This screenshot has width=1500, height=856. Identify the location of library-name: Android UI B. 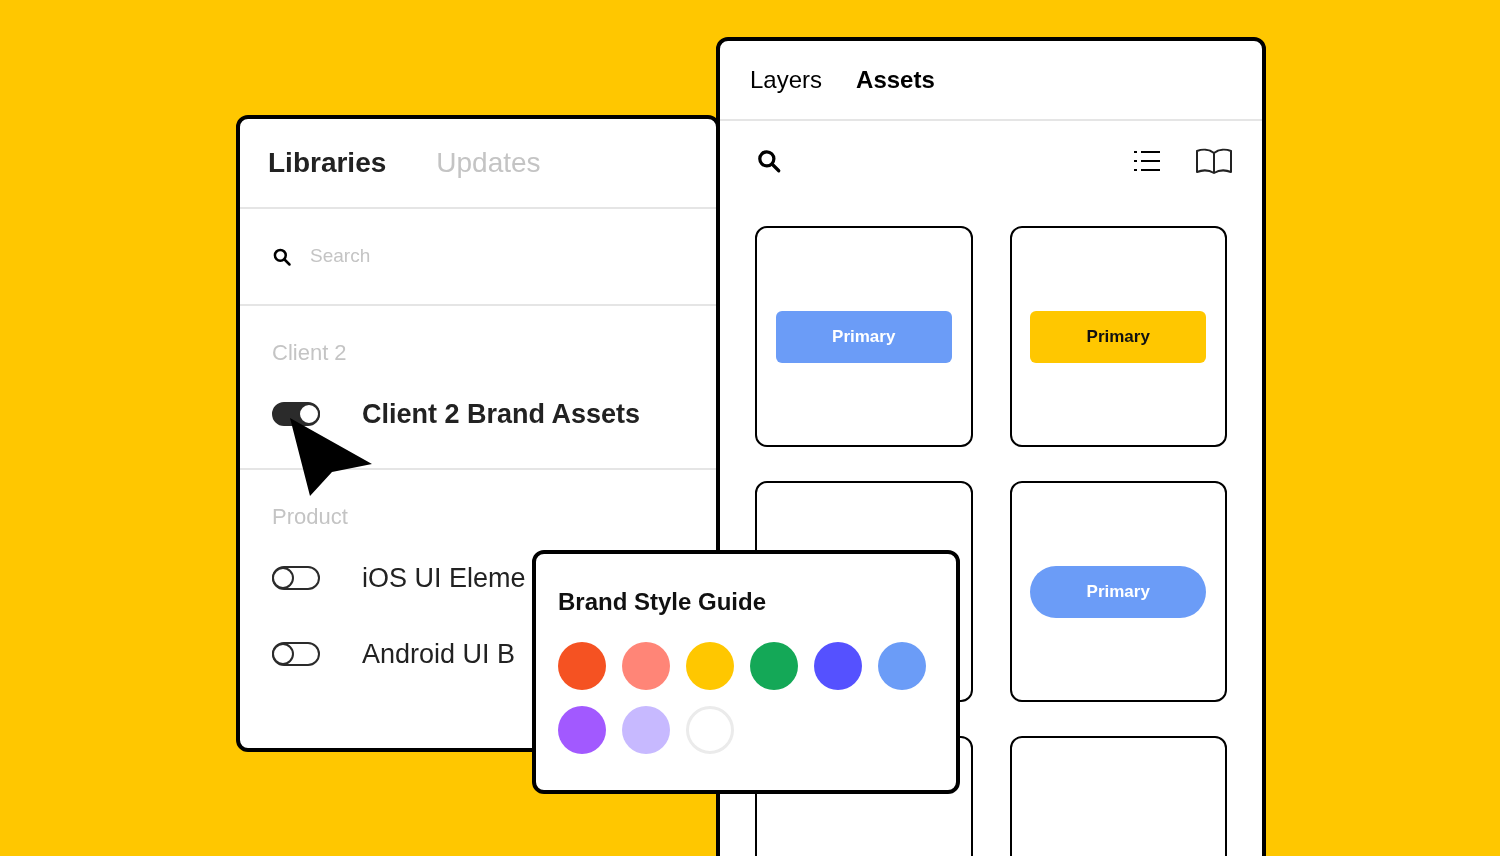
(439, 654).